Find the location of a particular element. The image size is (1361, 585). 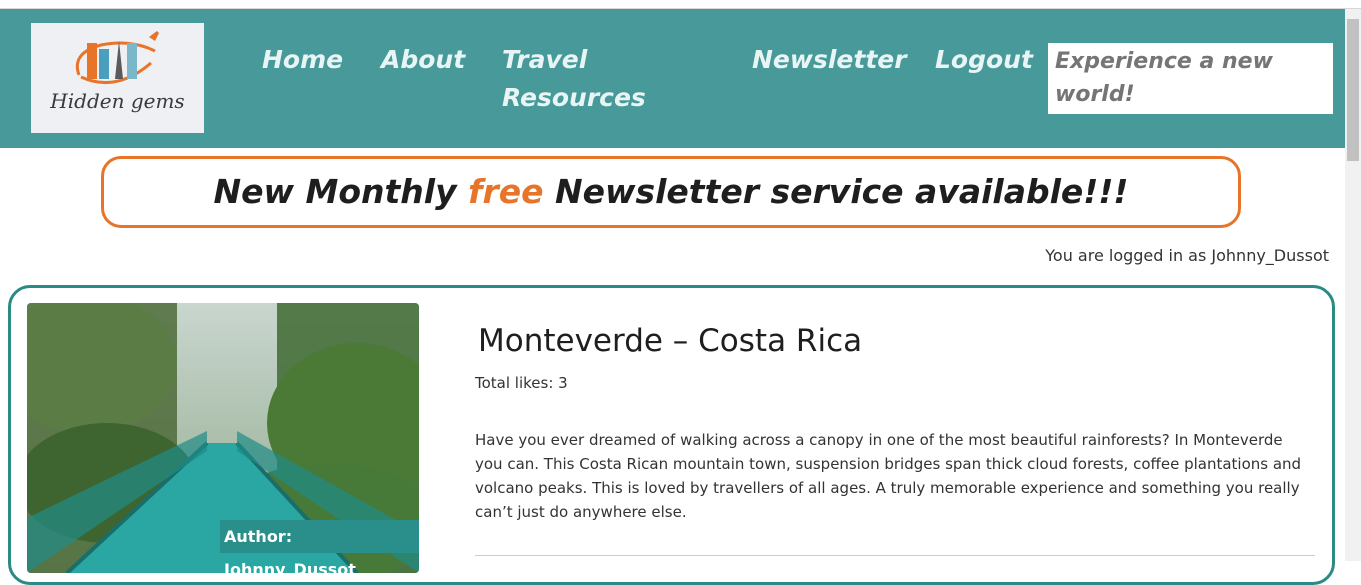

login-status: You are logged in as Johnny_Dussot is located at coordinates (1187, 255).